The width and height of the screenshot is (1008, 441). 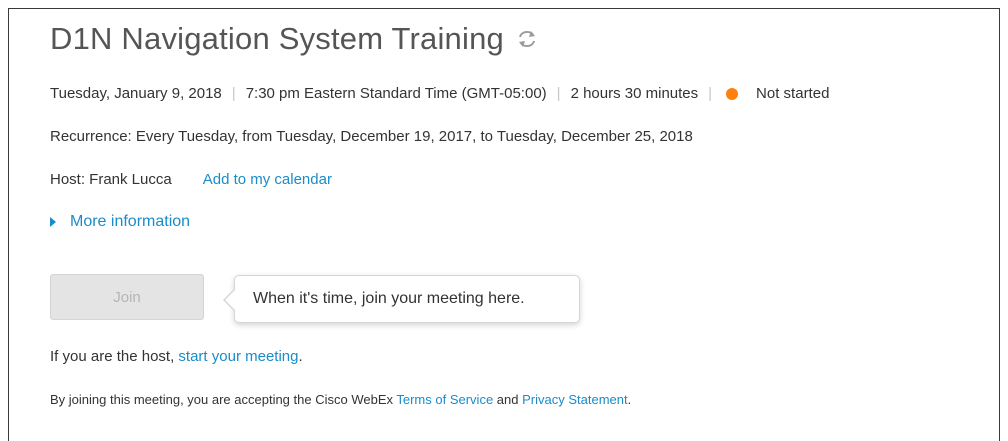 I want to click on join-tooltip: When it's time, join your meeting here., so click(x=401, y=299).